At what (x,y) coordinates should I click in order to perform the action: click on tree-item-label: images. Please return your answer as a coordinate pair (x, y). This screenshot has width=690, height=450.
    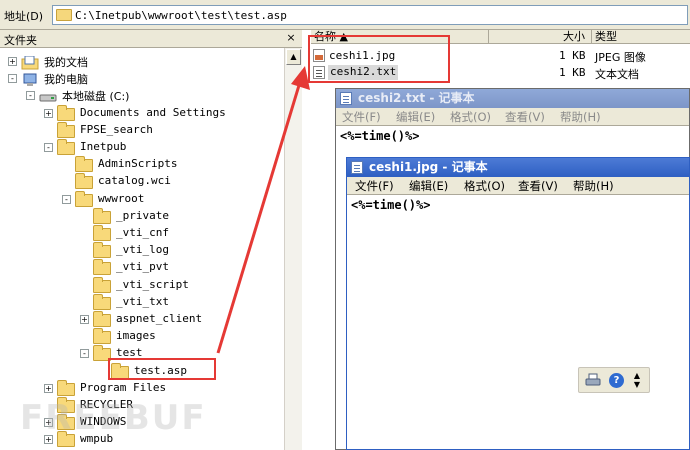
    Looking at the image, I should click on (136, 336).